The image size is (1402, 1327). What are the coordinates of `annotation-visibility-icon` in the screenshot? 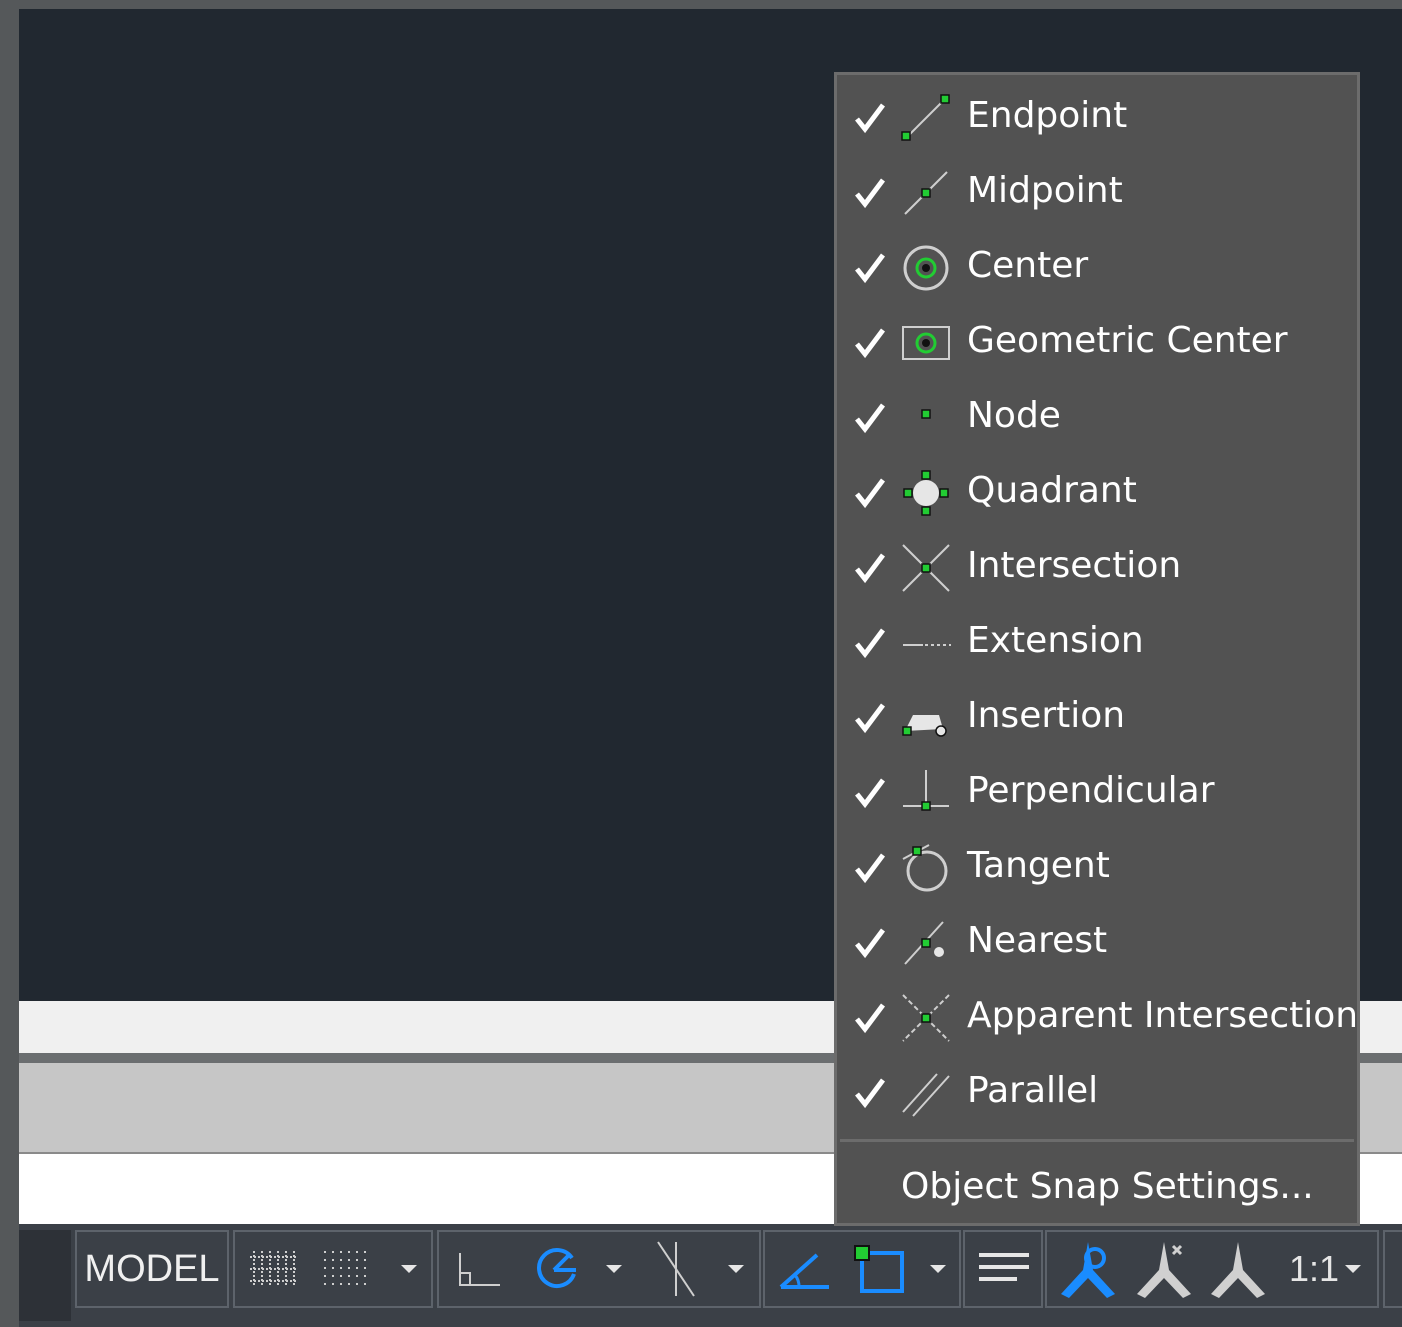 It's located at (1088, 1270).